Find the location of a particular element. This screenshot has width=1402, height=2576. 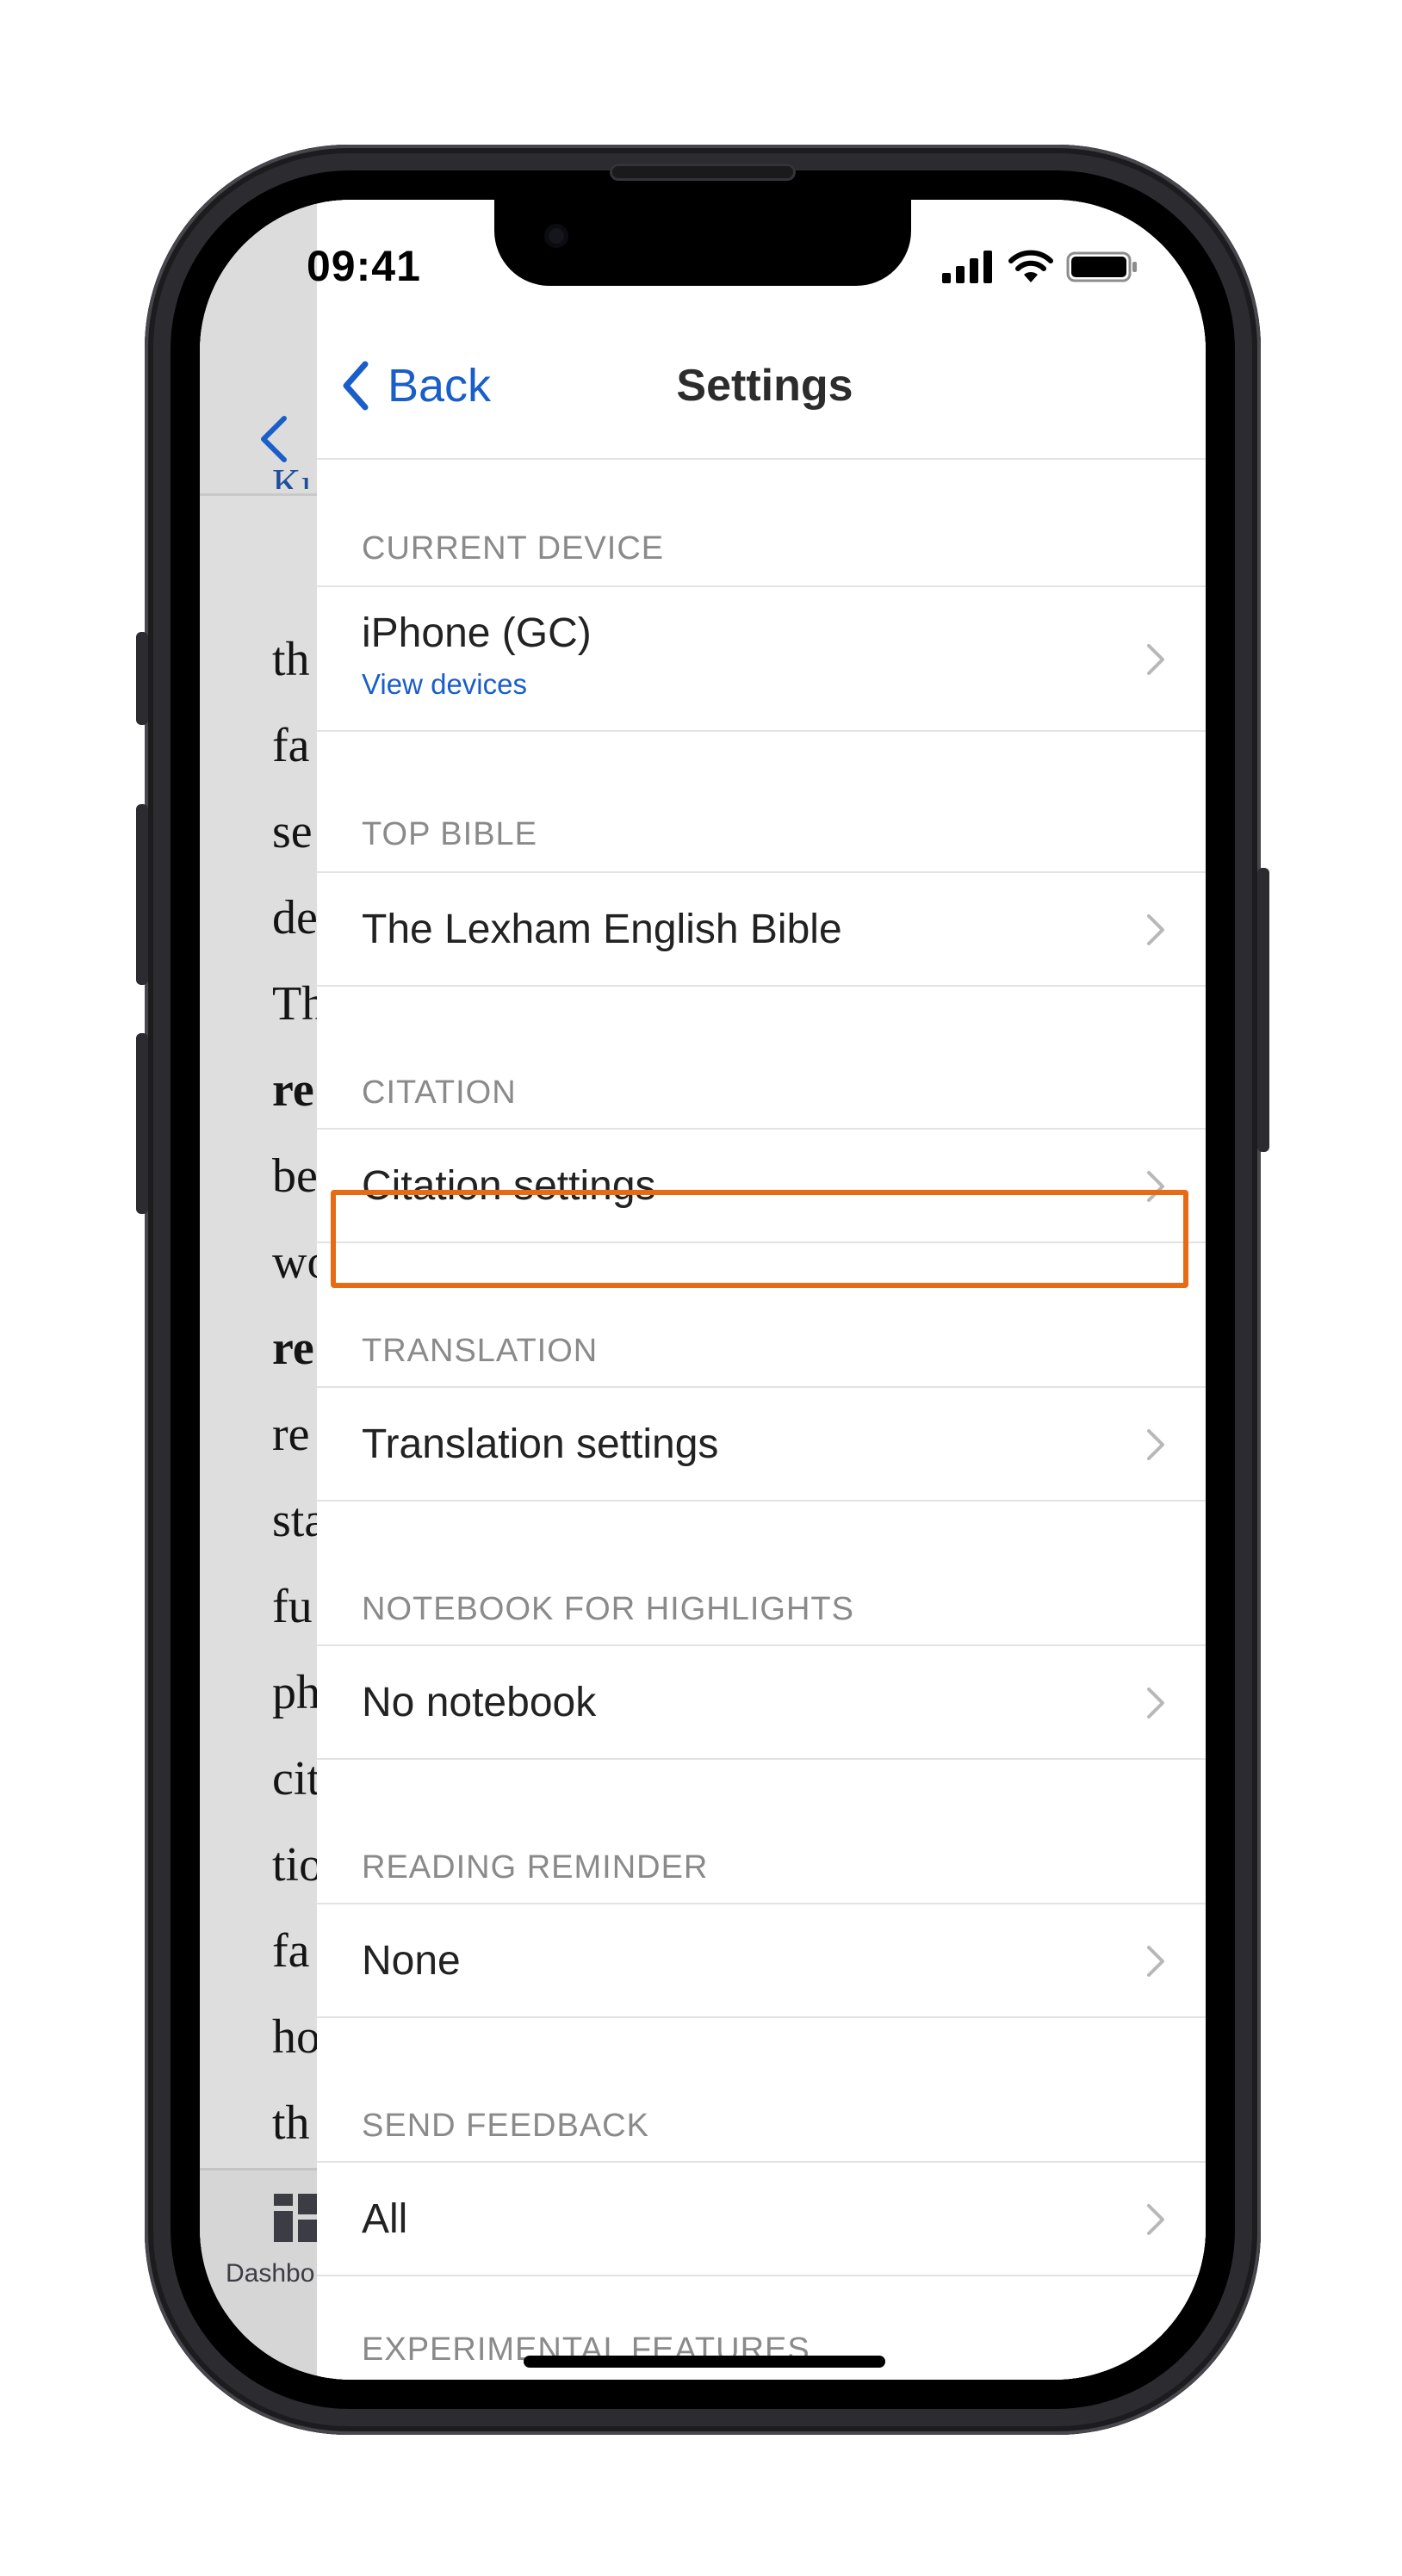

cellular-signal-icon is located at coordinates (967, 267).